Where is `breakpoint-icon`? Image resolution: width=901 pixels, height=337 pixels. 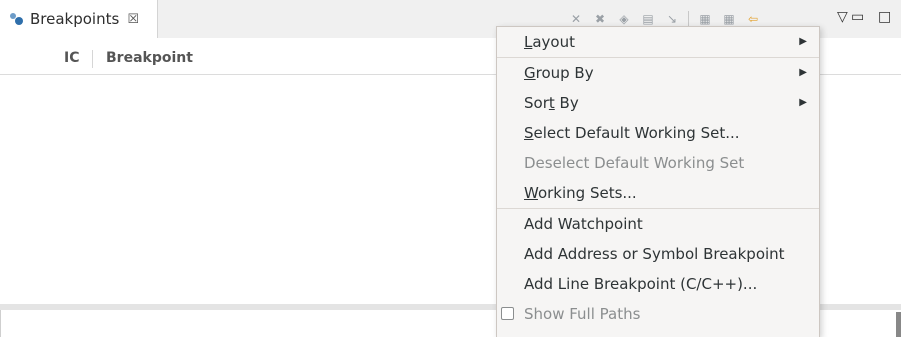 breakpoint-icon is located at coordinates (18, 19).